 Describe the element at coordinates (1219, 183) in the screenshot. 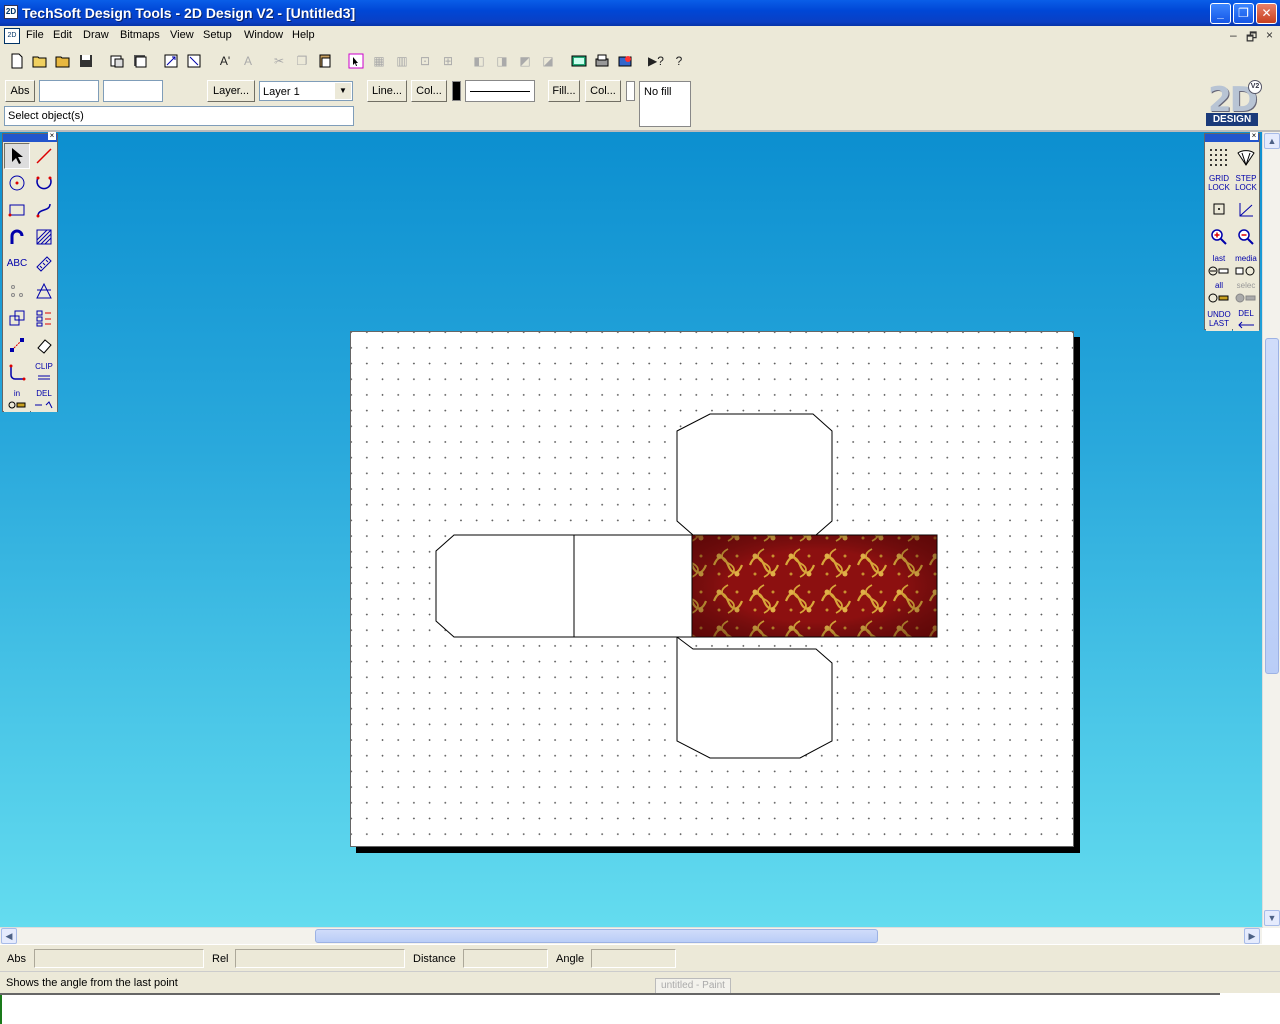

I see `grid-lock-button: GRID LOCK` at that location.